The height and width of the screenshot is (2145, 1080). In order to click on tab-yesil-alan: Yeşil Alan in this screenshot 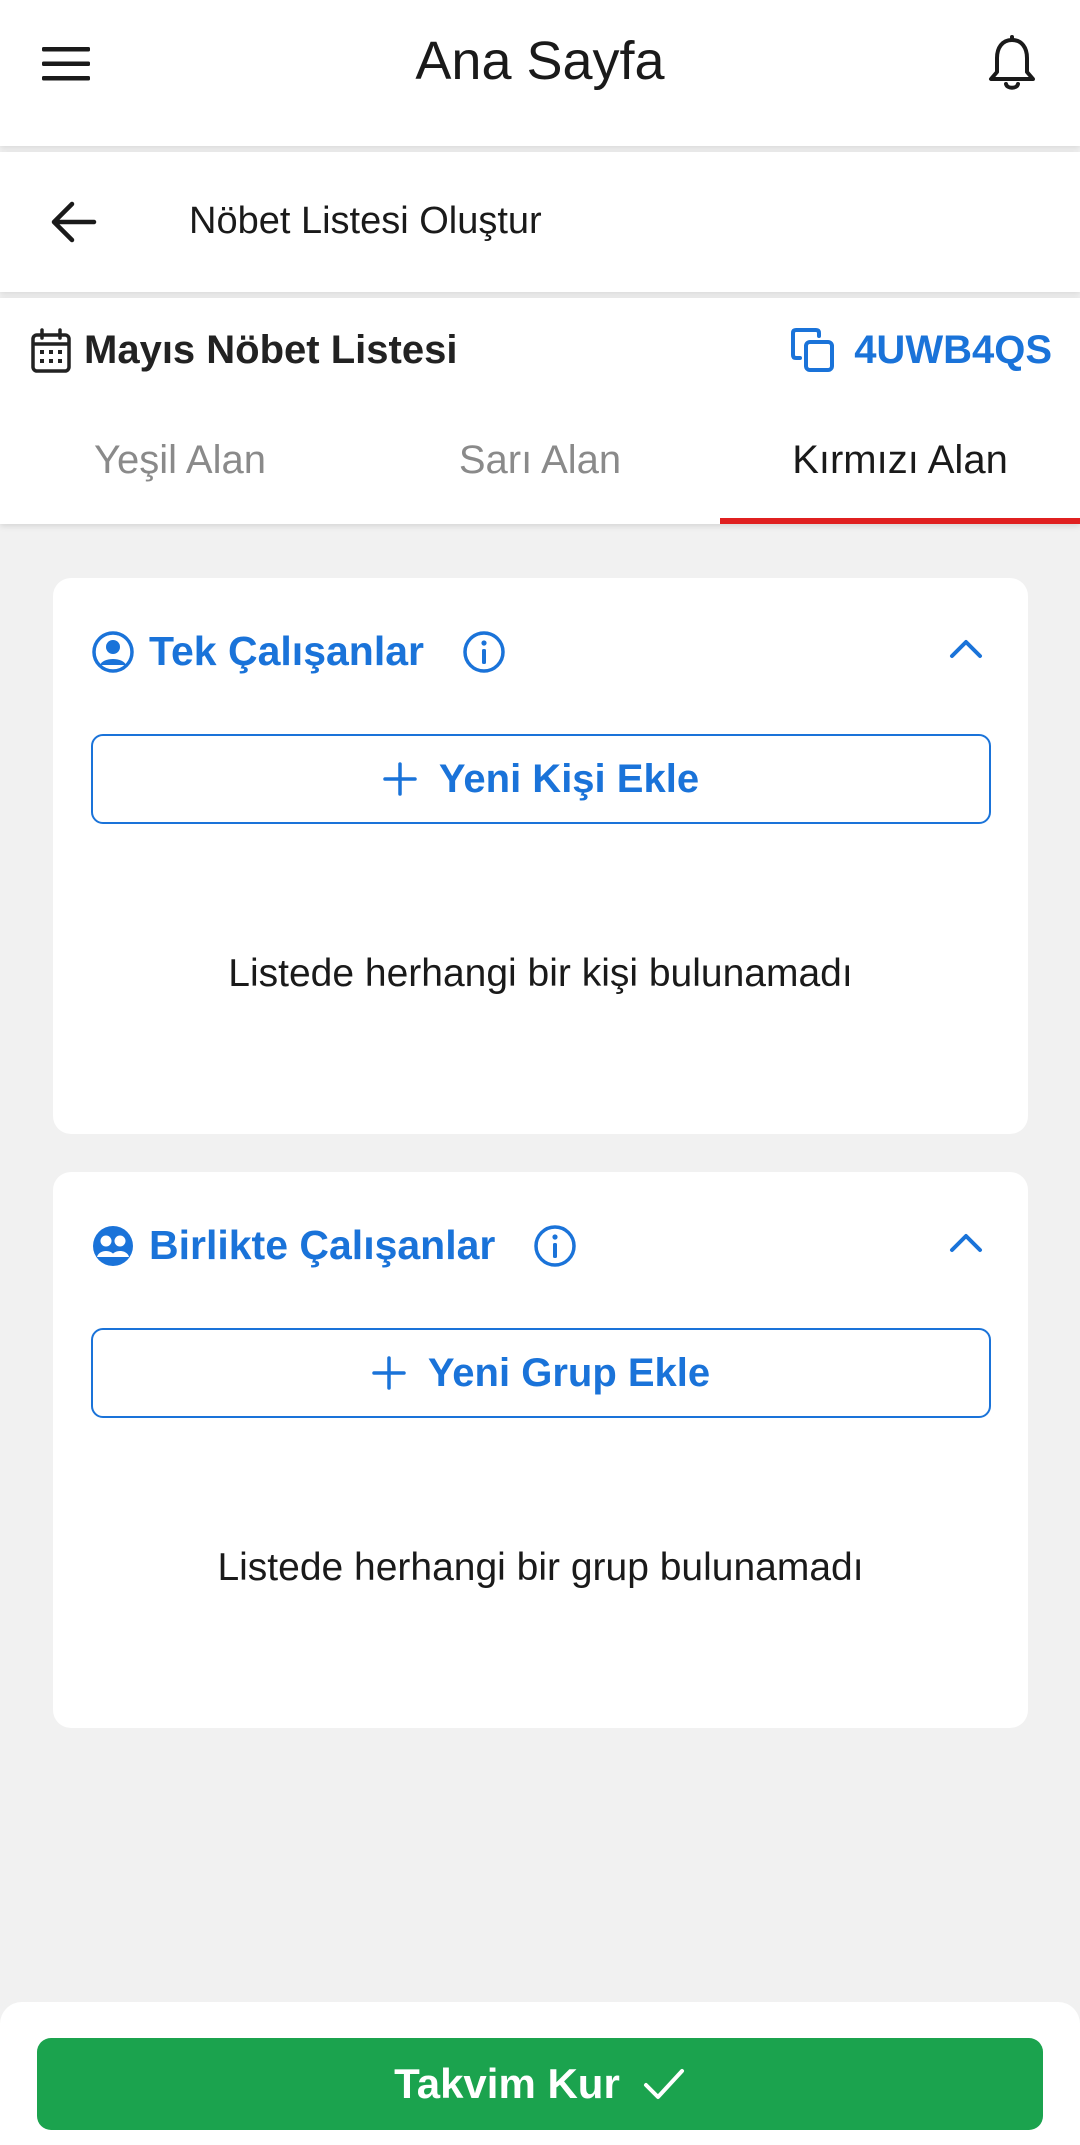, I will do `click(180, 471)`.